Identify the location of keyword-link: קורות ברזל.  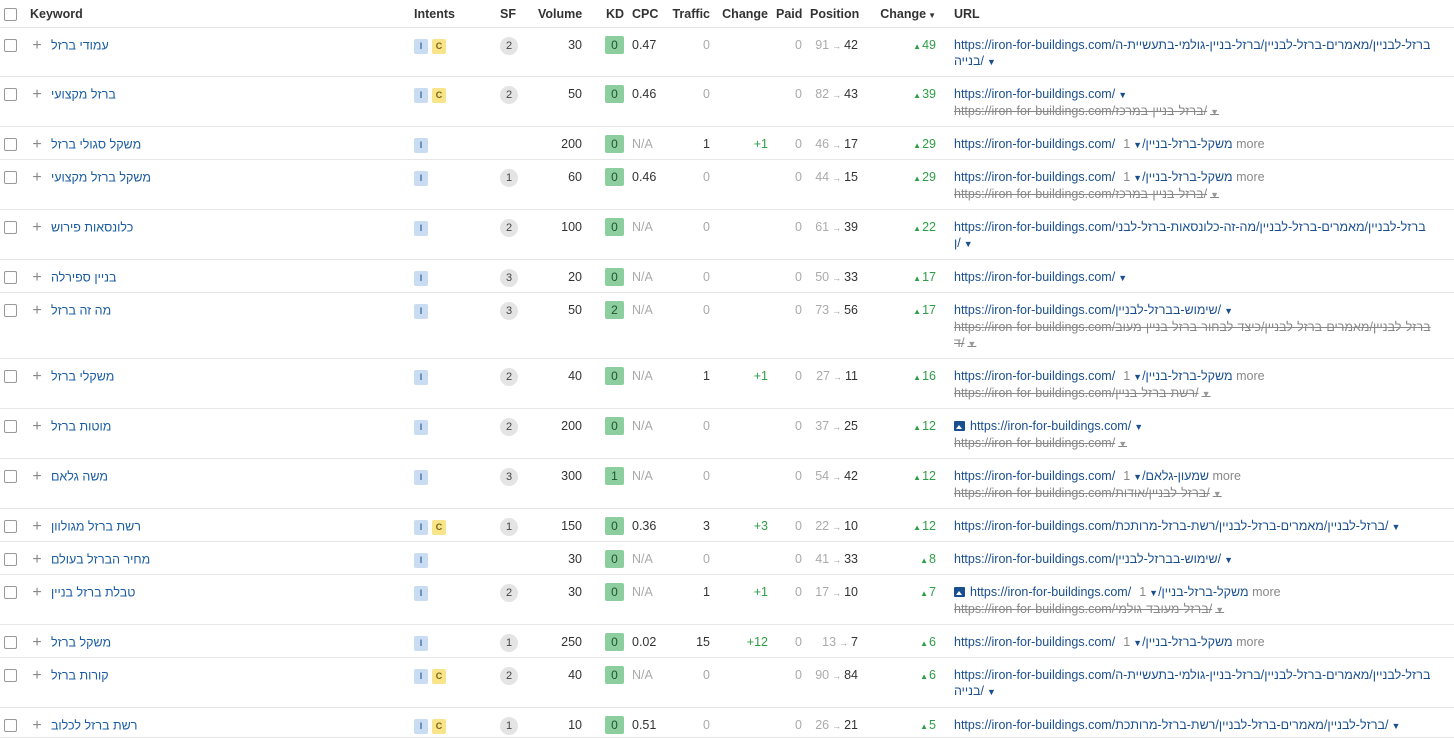
(80, 676).